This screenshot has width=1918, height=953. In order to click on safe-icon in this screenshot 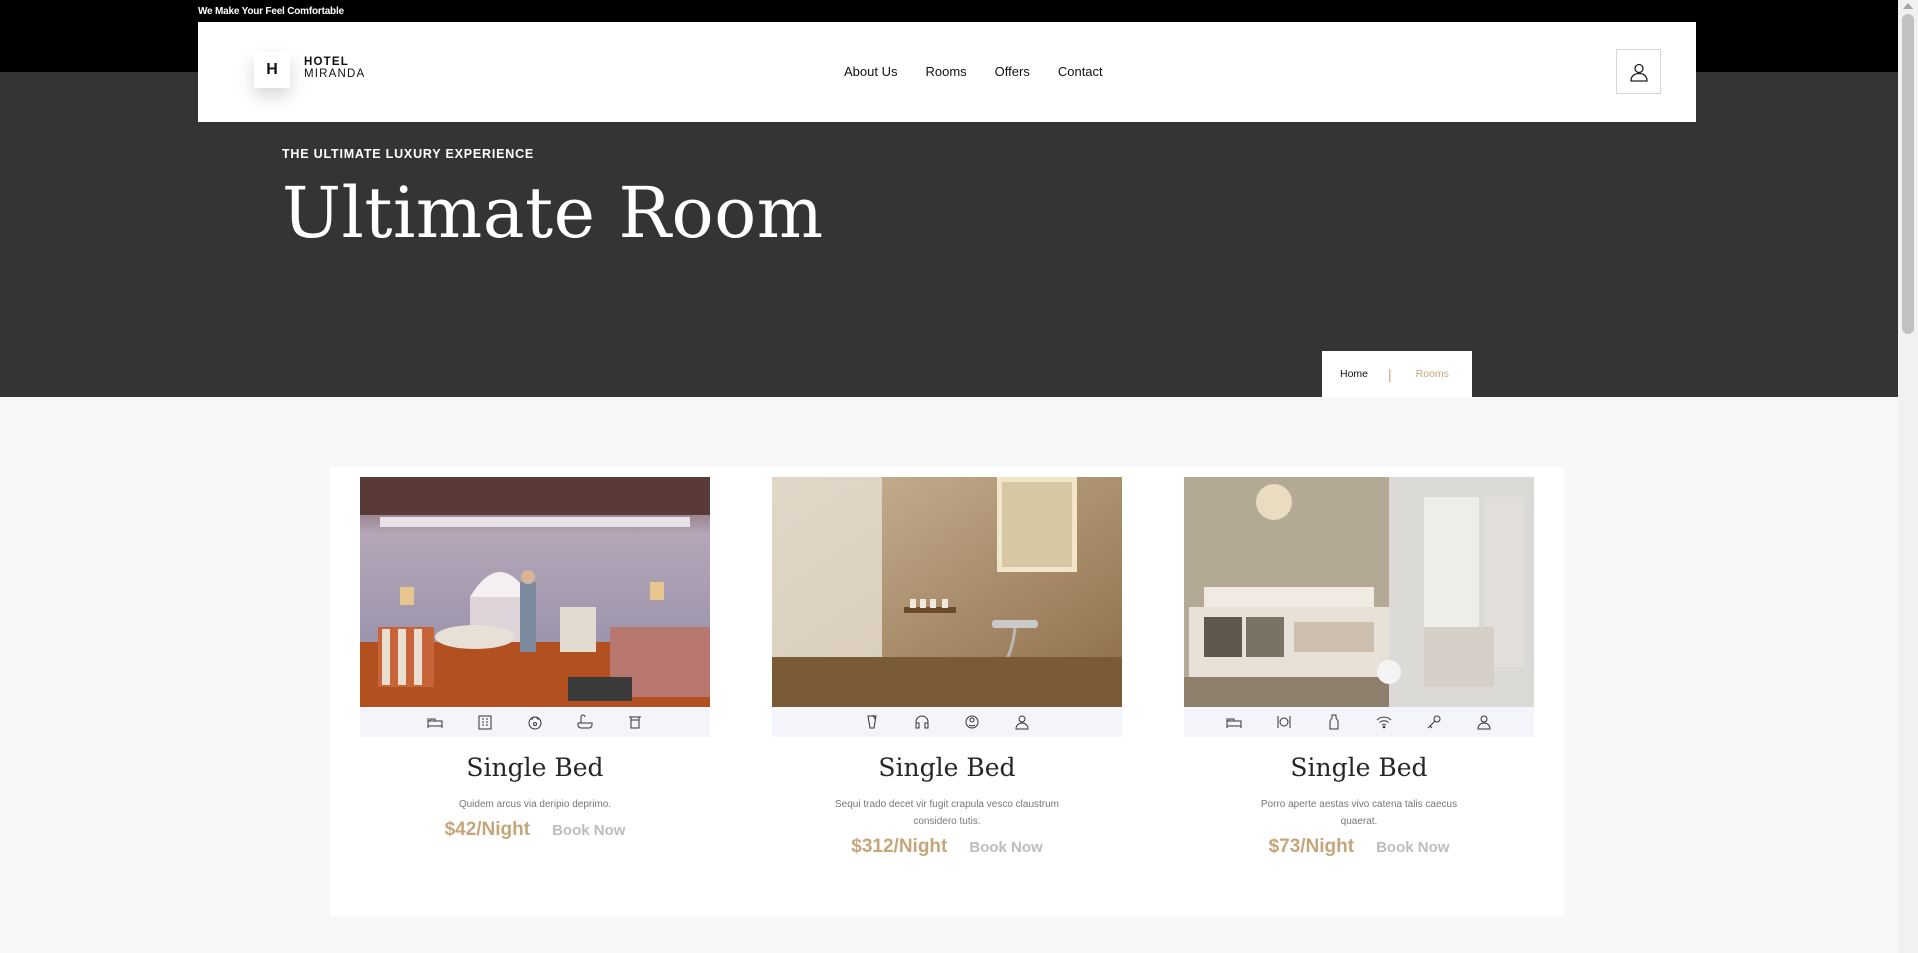, I will do `click(535, 722)`.